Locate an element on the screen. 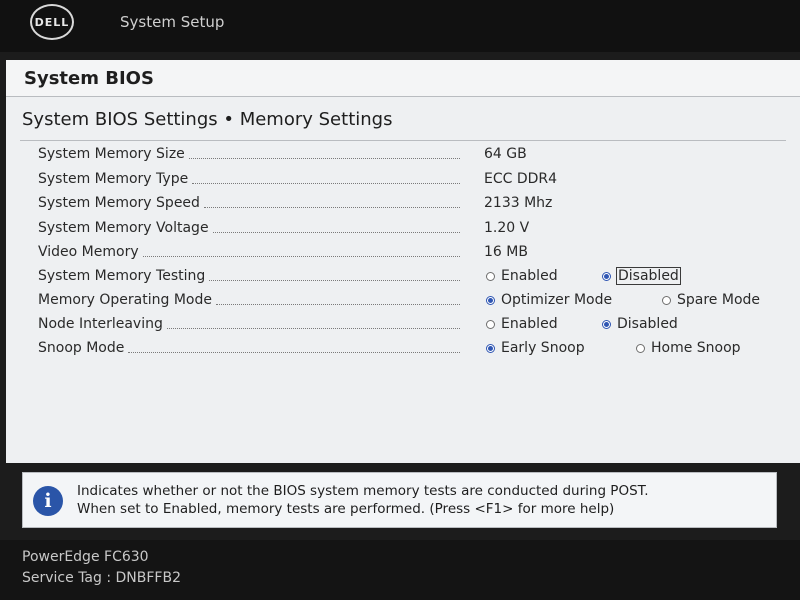 Image resolution: width=800 pixels, height=600 pixels. setting-value: 2133 Mhz is located at coordinates (518, 203).